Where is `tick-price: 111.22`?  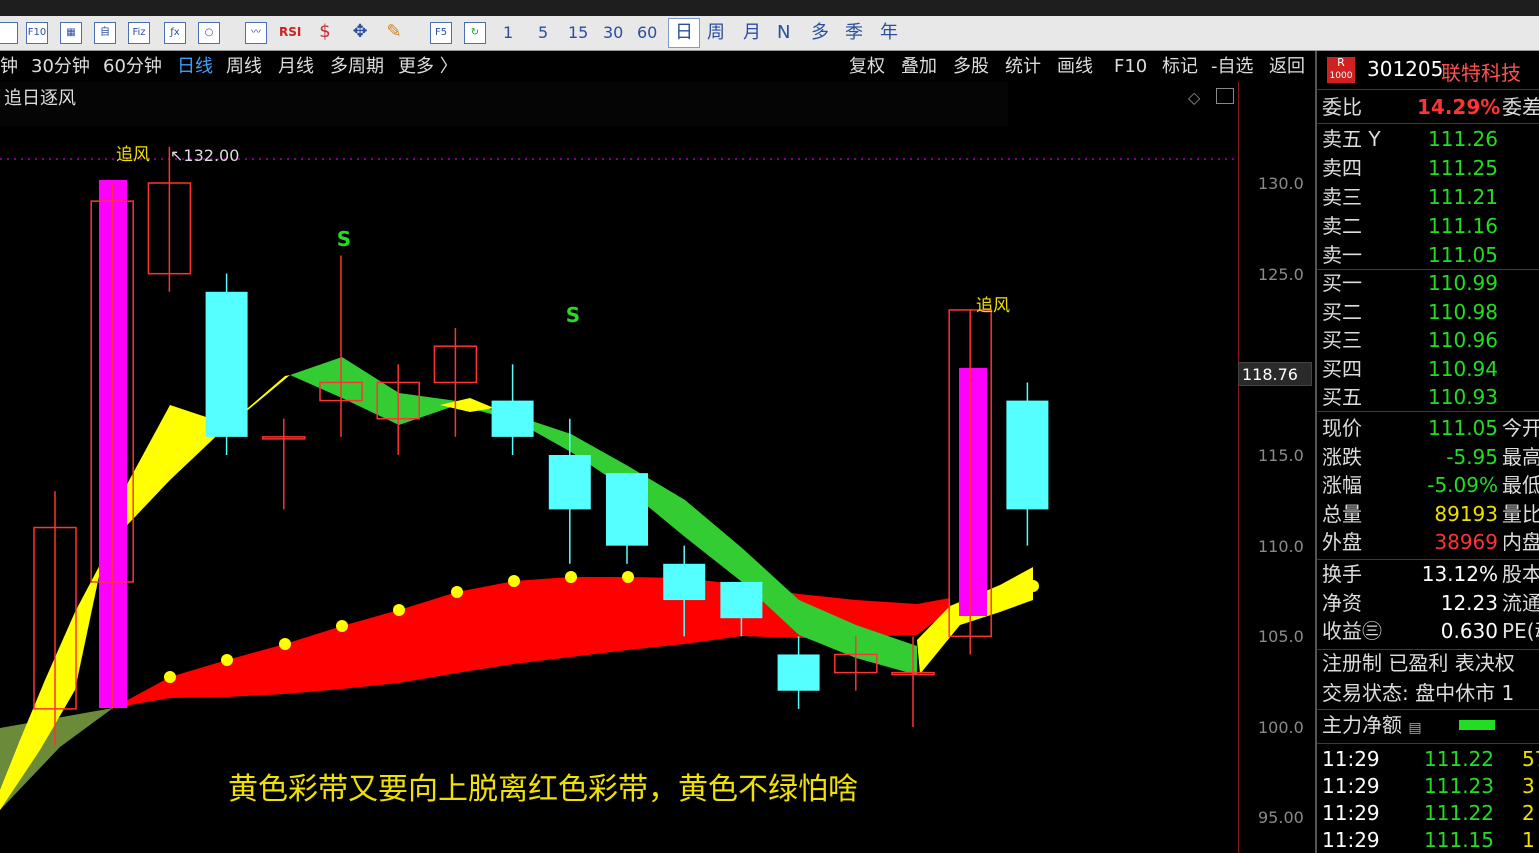 tick-price: 111.22 is located at coordinates (1459, 759).